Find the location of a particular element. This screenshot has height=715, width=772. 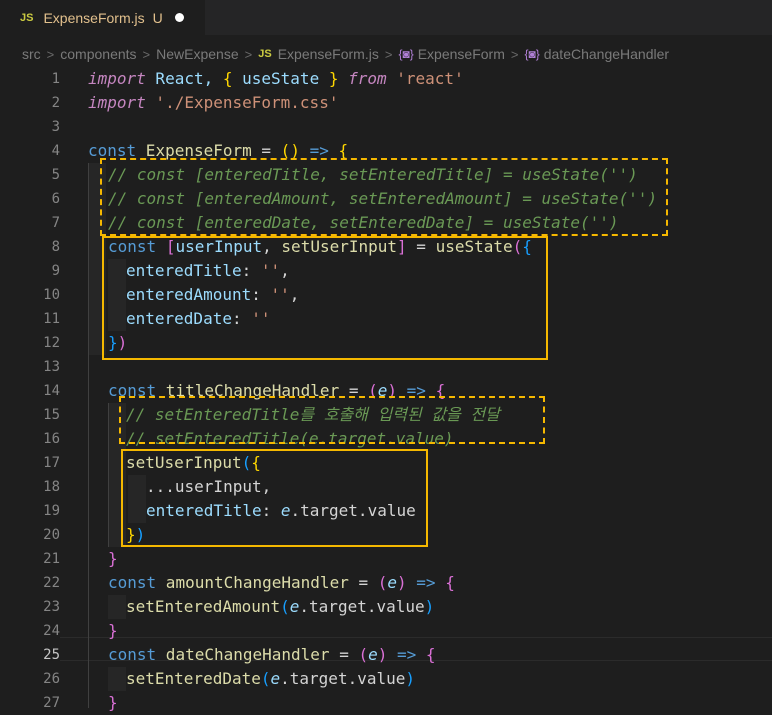

line-number: 18 is located at coordinates (30, 487).